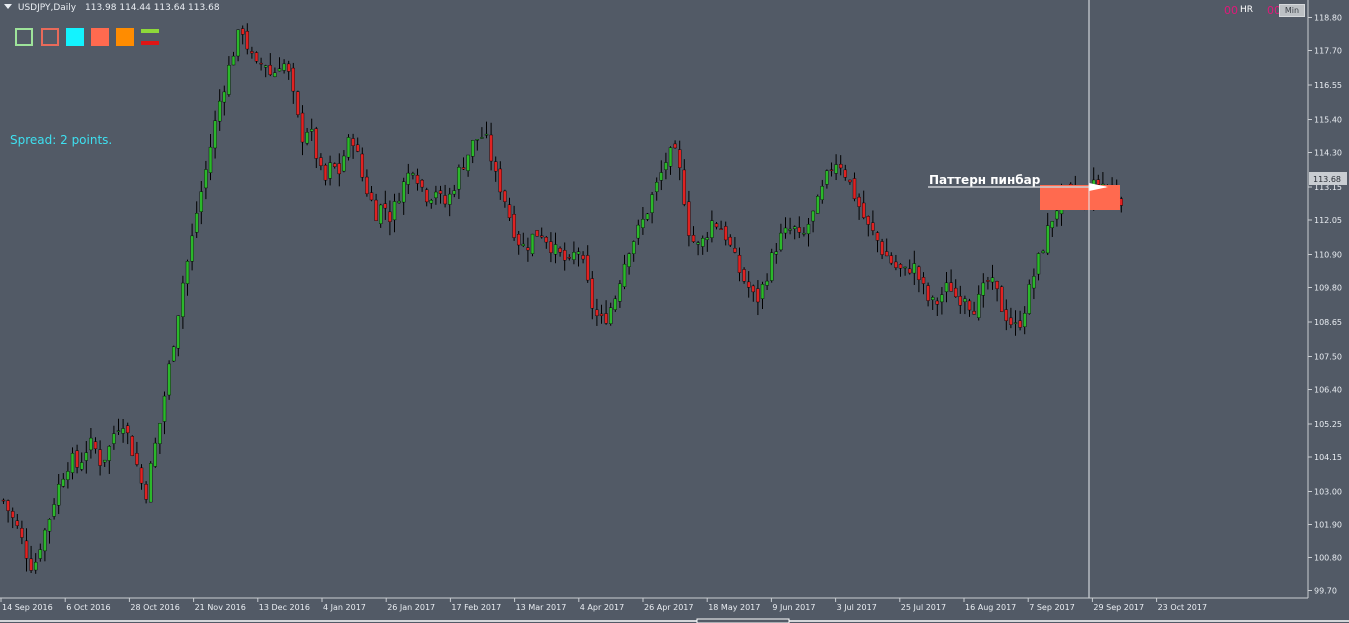  I want to click on price-tick-label: 105.25, so click(1328, 424).